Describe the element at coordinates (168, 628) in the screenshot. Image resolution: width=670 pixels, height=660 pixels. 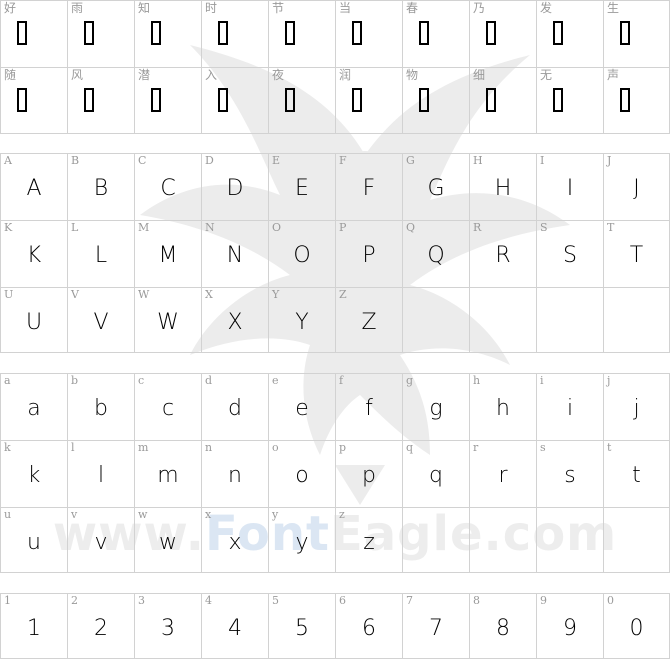
I see `digit-glyph: 3` at that location.